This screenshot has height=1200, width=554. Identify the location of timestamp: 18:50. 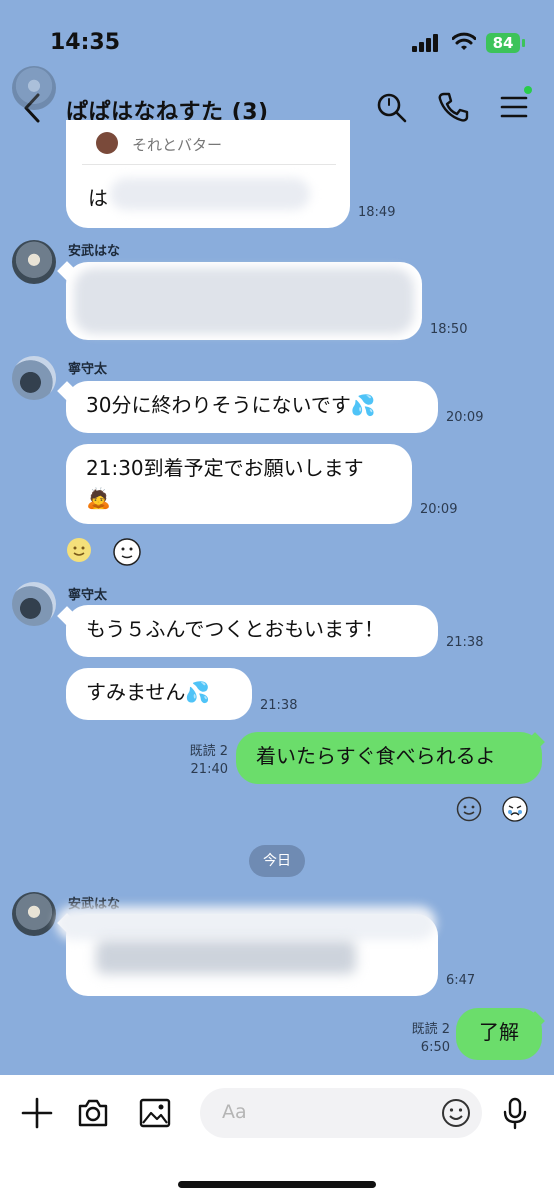
(449, 329).